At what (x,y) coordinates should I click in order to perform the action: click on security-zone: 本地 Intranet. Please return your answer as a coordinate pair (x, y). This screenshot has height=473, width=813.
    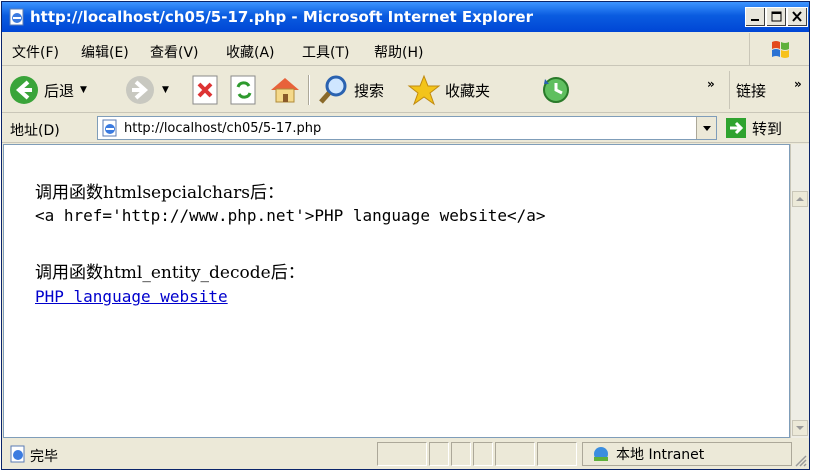
    Looking at the image, I should click on (687, 454).